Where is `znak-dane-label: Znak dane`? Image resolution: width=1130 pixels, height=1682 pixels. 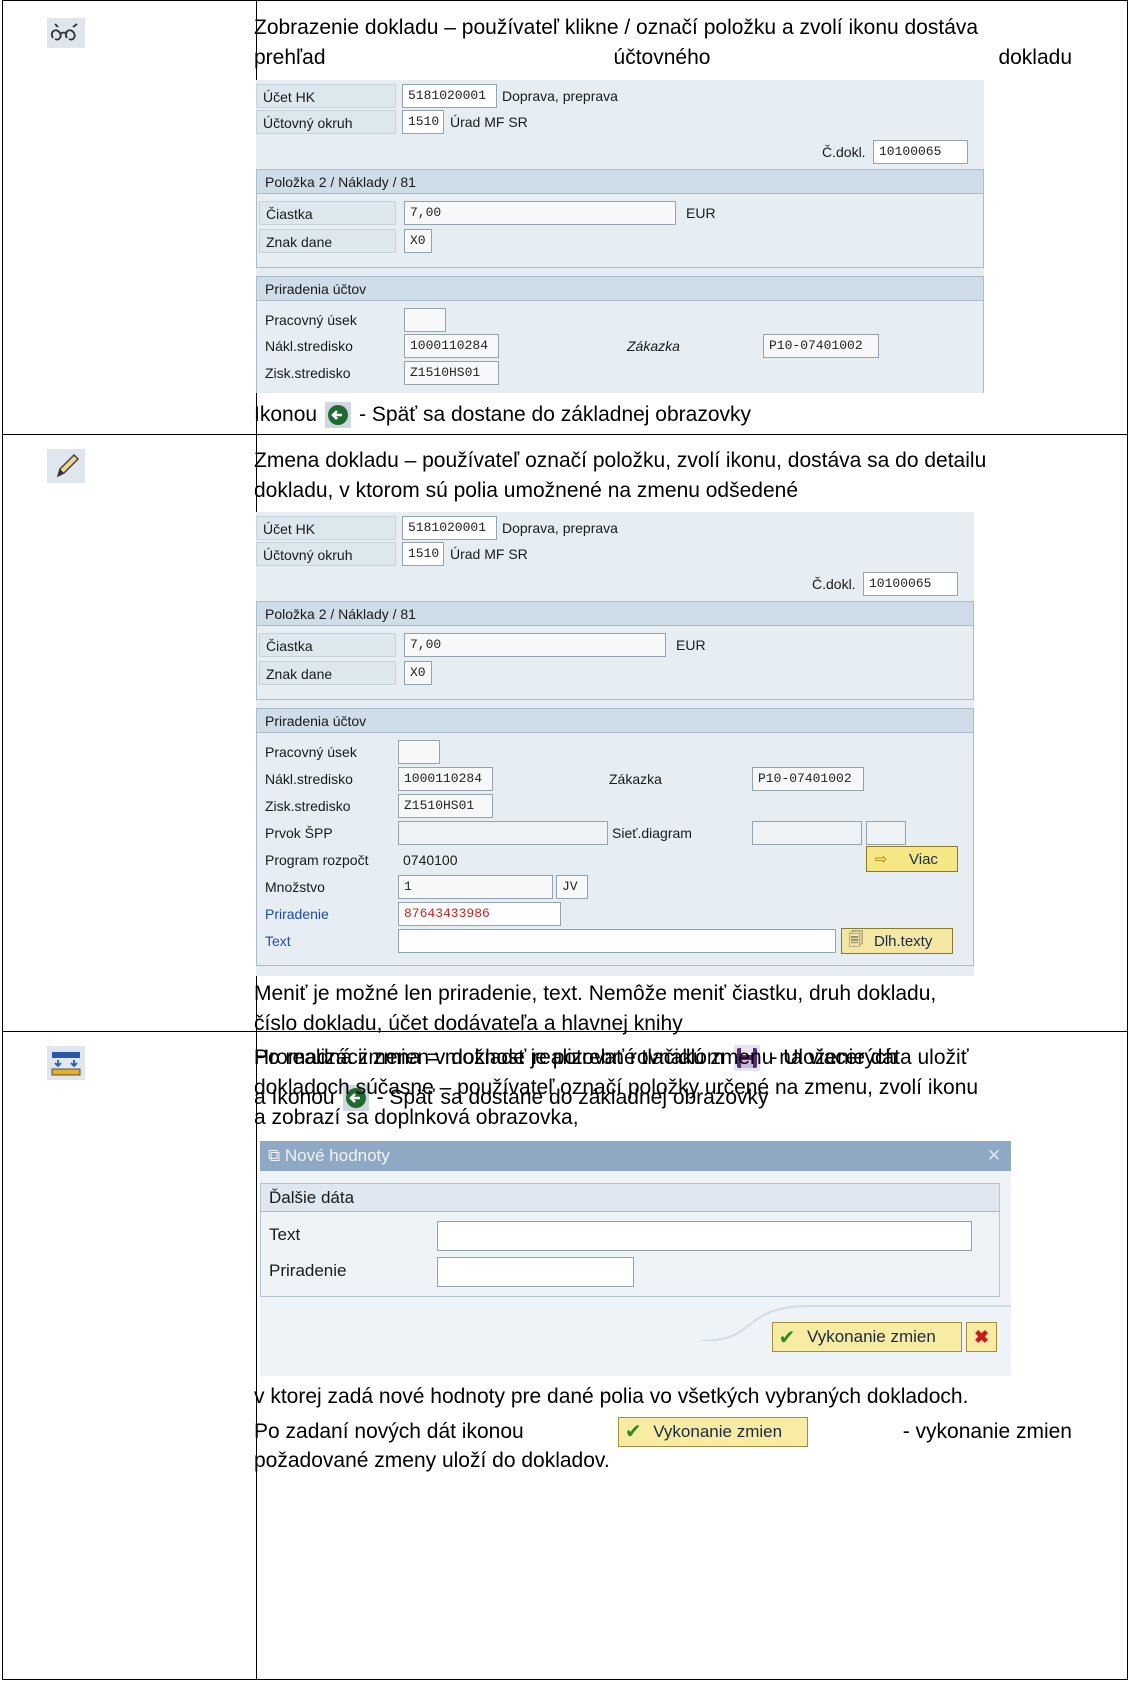 znak-dane-label: Znak dane is located at coordinates (327, 241).